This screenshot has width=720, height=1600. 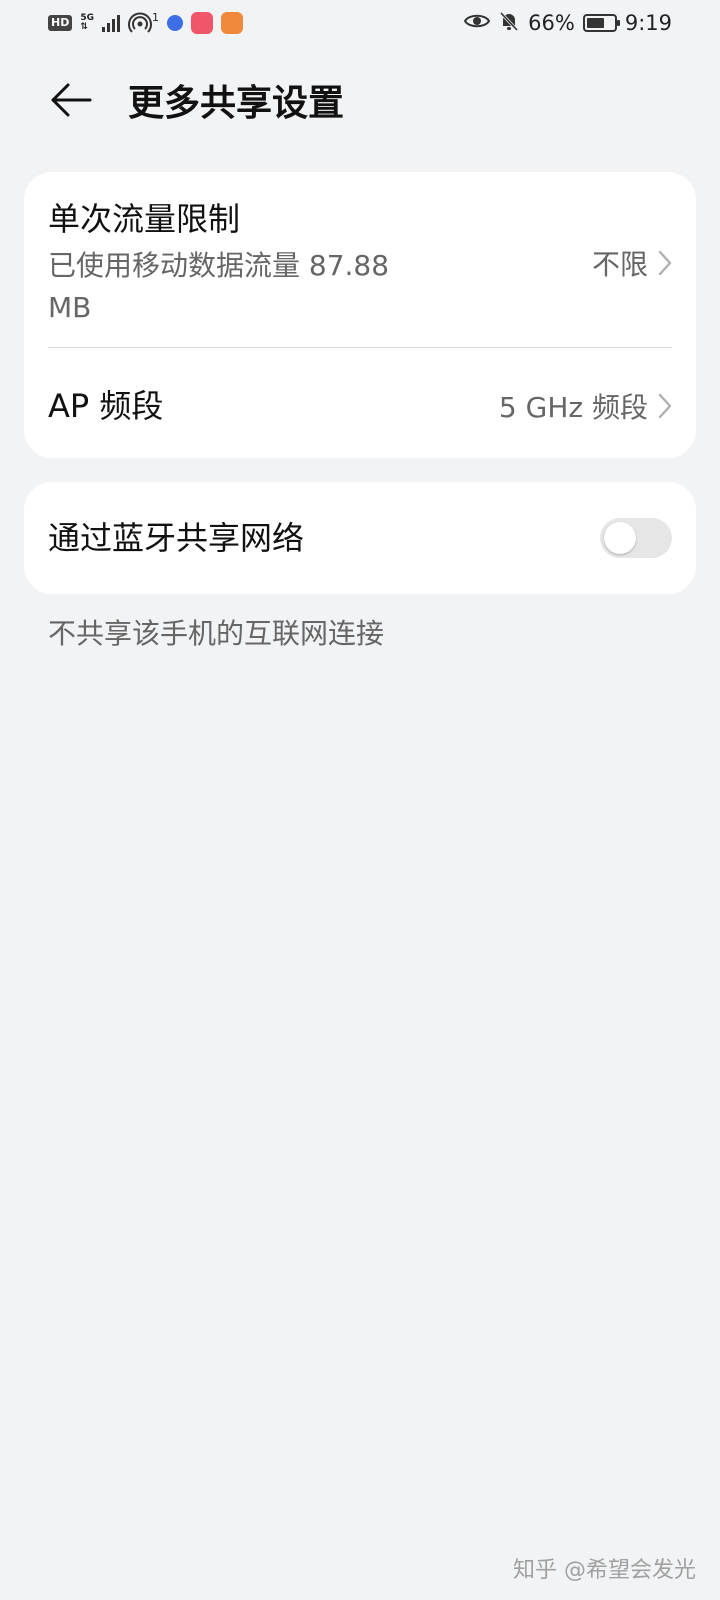 I want to click on bluetooth-share-row: 通过蓝牙共享网络, so click(x=360, y=538).